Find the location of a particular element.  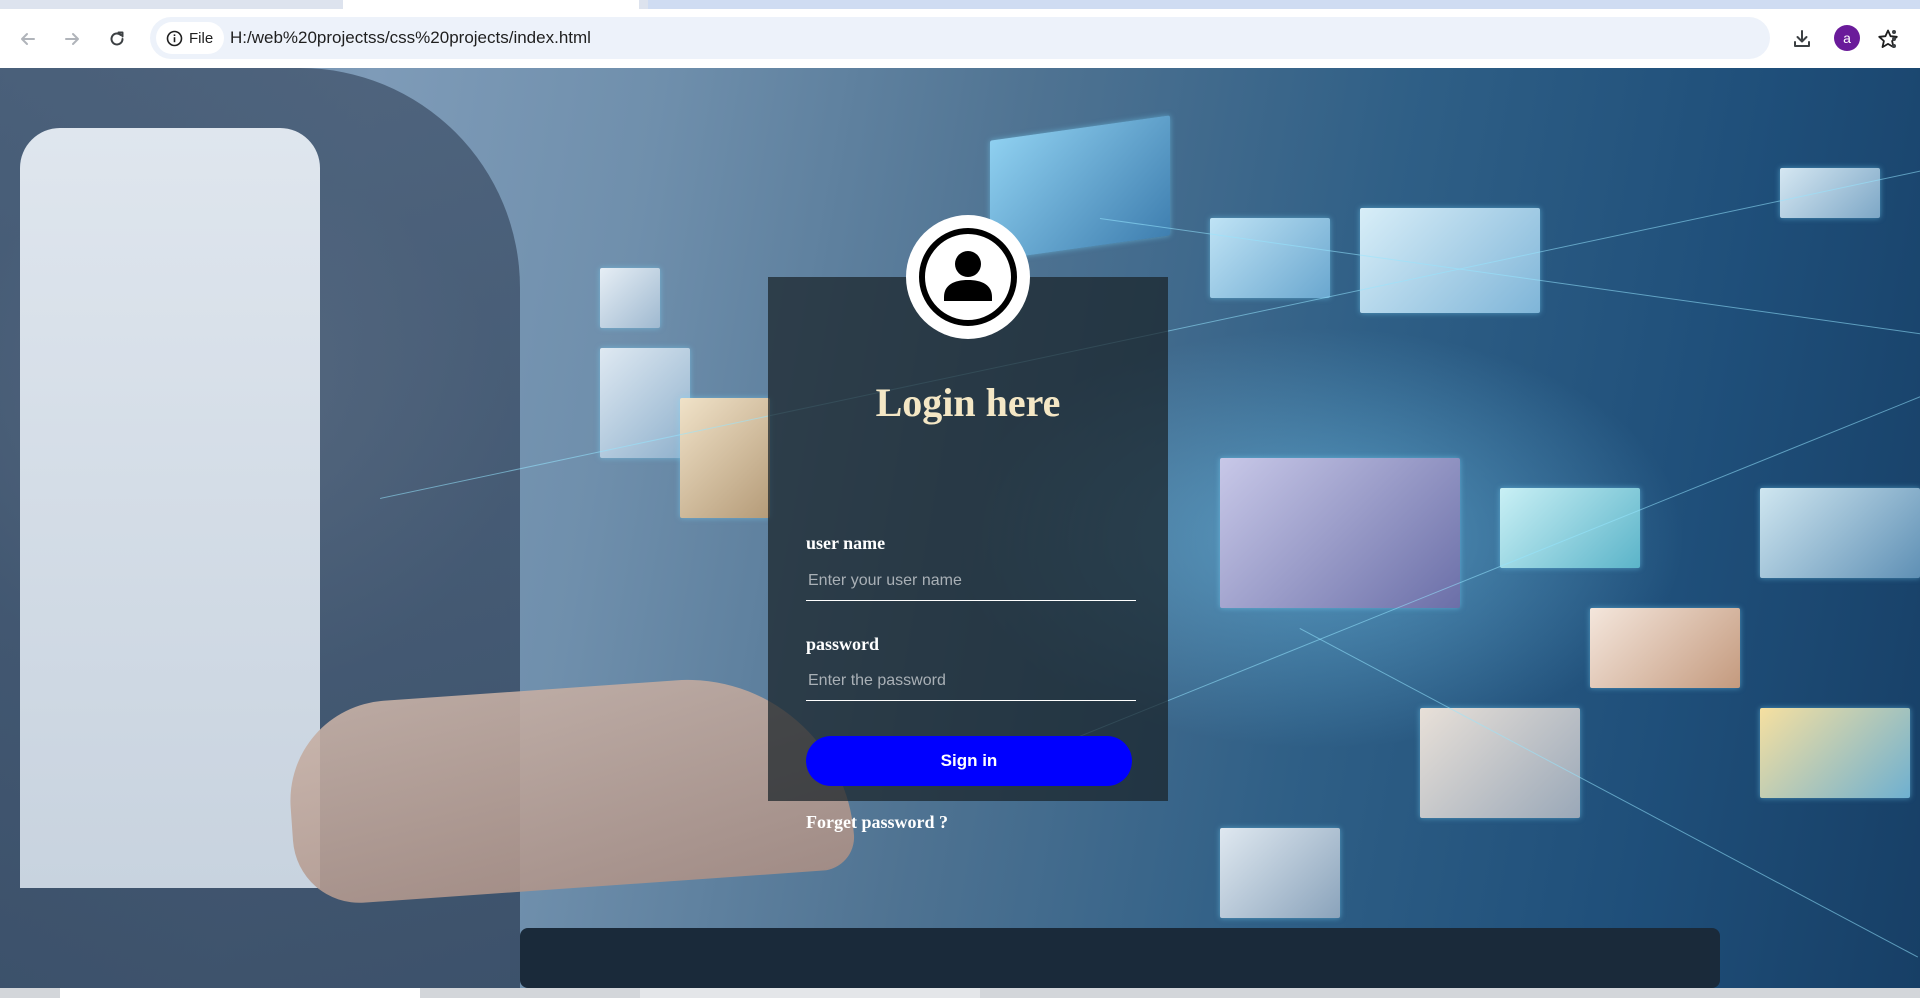

profile-initial: a is located at coordinates (1847, 38).